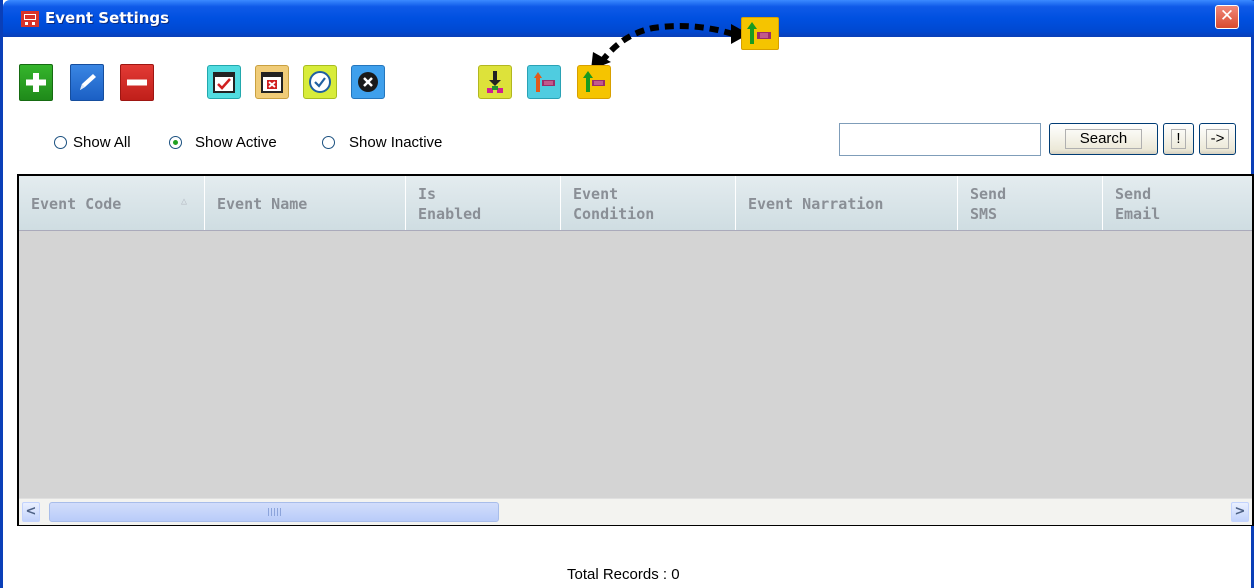 The image size is (1254, 588). I want to click on search-button: Search, so click(1103, 139).